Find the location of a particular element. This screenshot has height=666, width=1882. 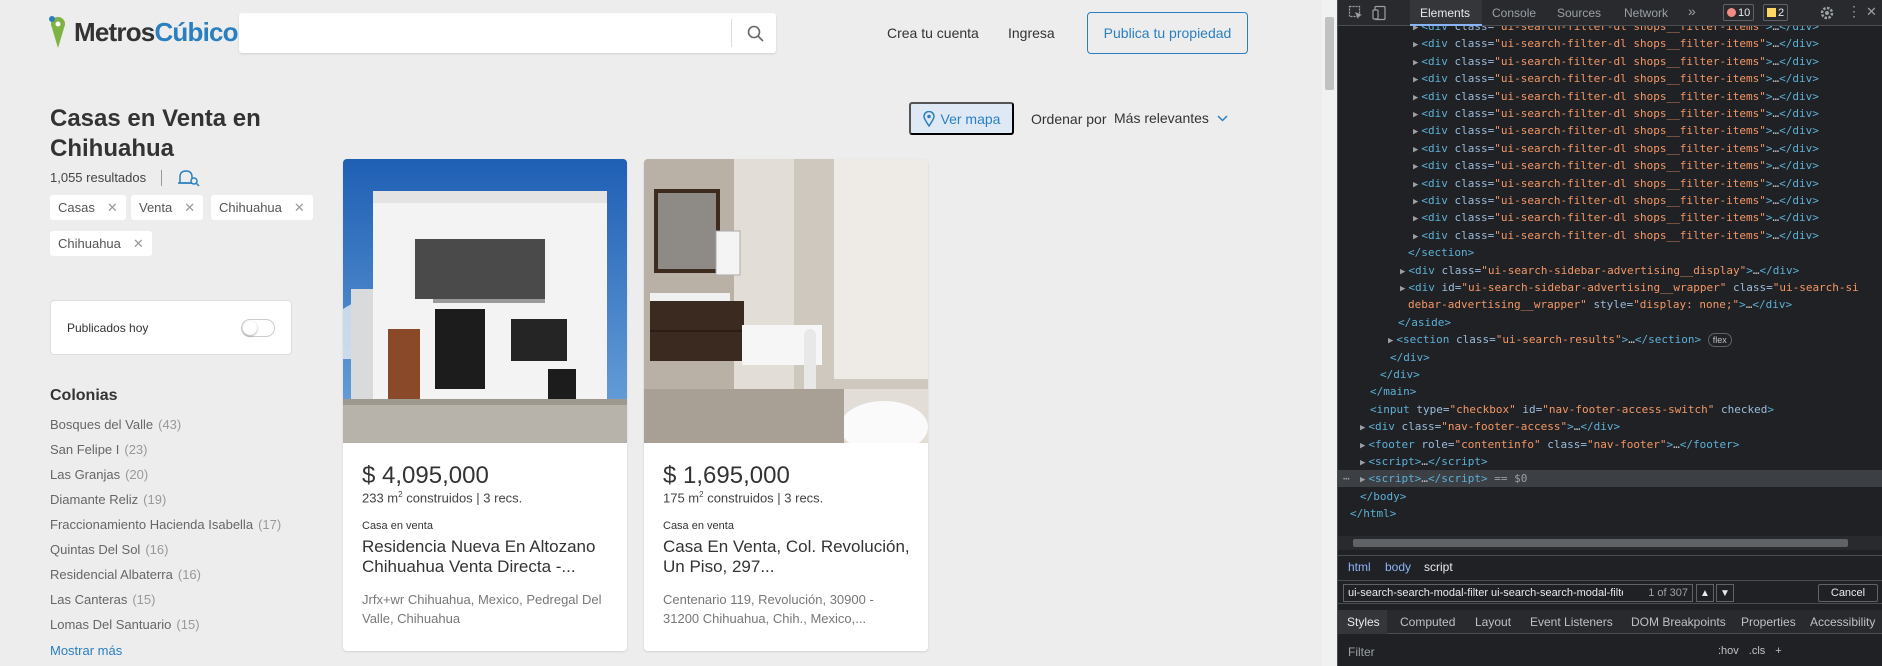

page-scrollbar-thumb is located at coordinates (1329, 53).